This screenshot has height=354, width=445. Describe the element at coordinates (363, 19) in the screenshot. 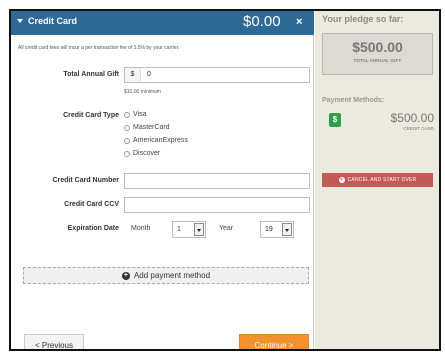

I see `pledge-title: Your pledge so far:` at that location.